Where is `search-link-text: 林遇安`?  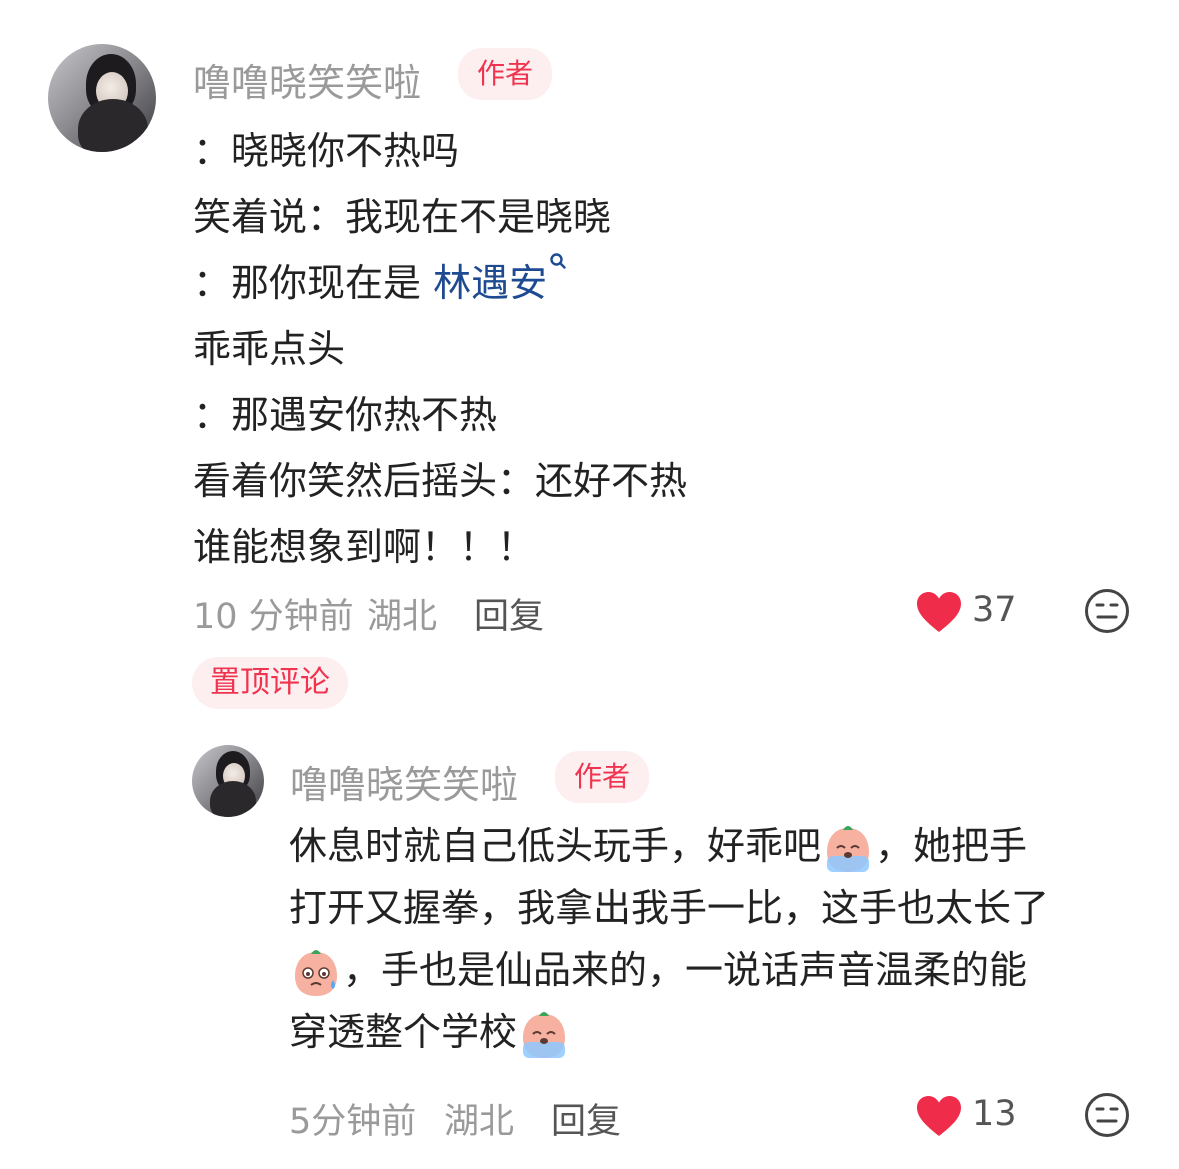
search-link-text: 林遇安 is located at coordinates (490, 283).